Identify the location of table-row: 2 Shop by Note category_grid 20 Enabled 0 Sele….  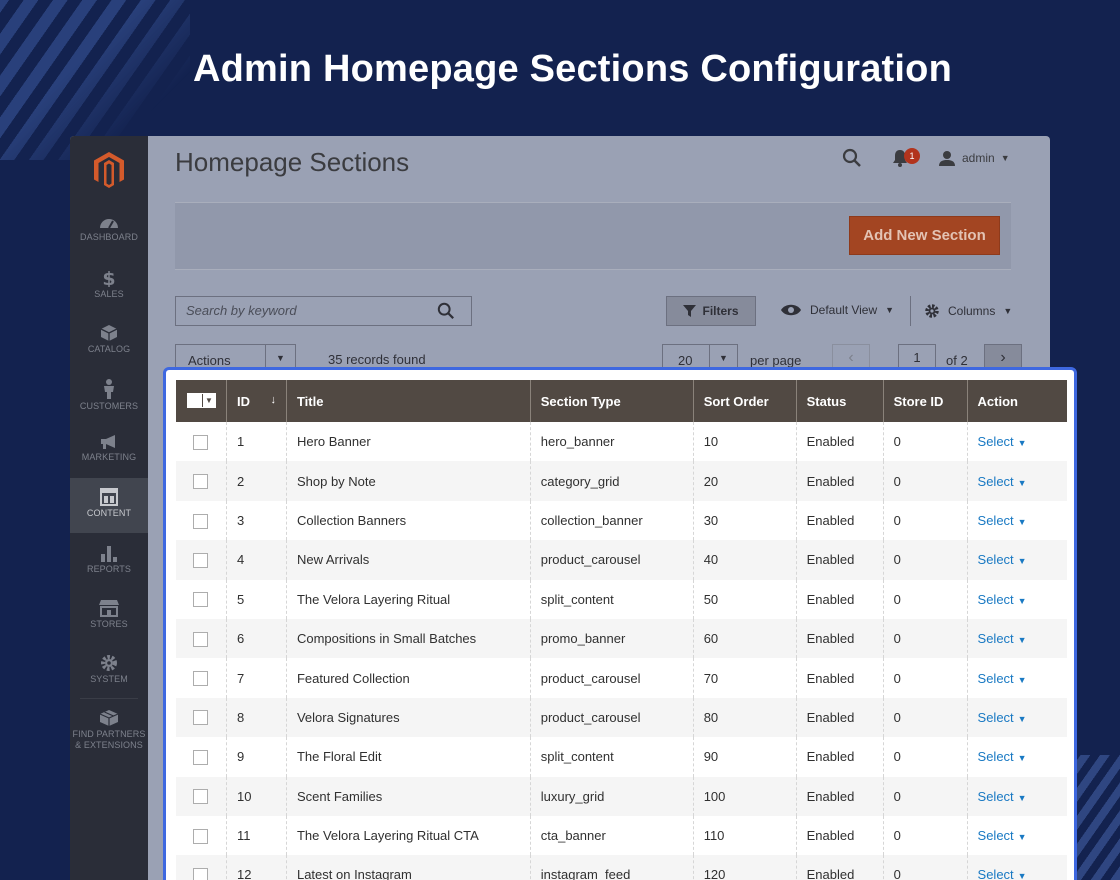
(621, 481).